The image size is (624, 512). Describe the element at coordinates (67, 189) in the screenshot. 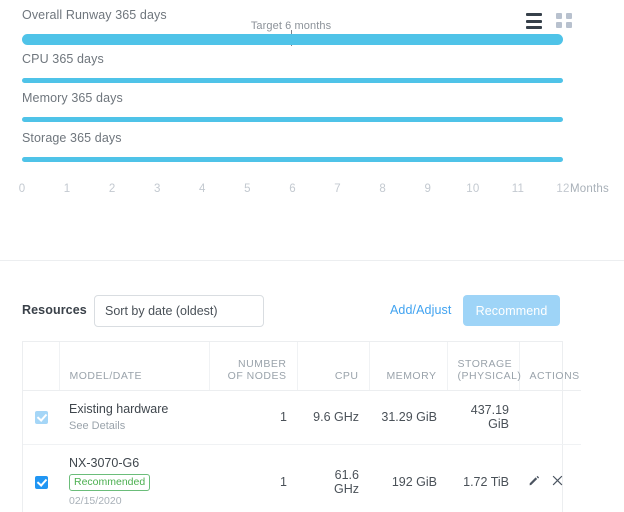

I see `axis-tick: 1` at that location.